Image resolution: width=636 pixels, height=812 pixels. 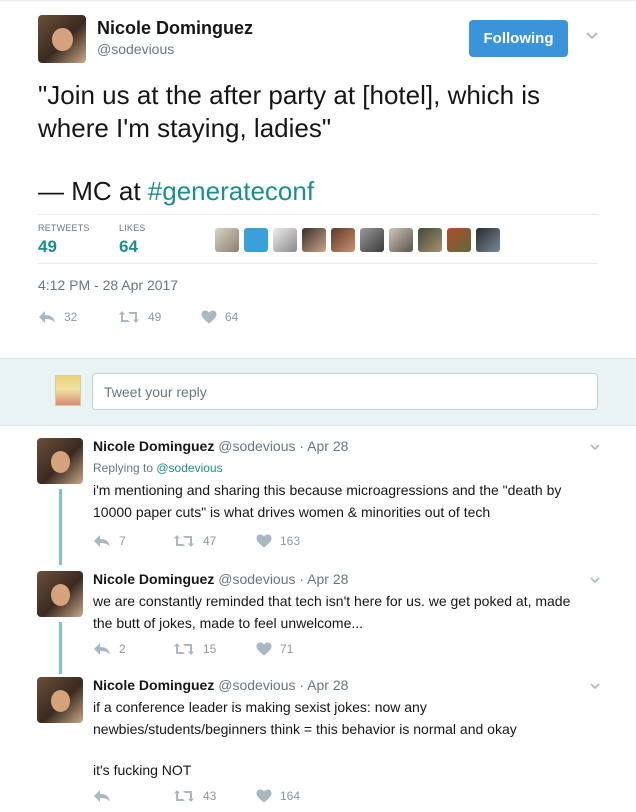 What do you see at coordinates (135, 49) in the screenshot?
I see `user-handle: @sodevious` at bounding box center [135, 49].